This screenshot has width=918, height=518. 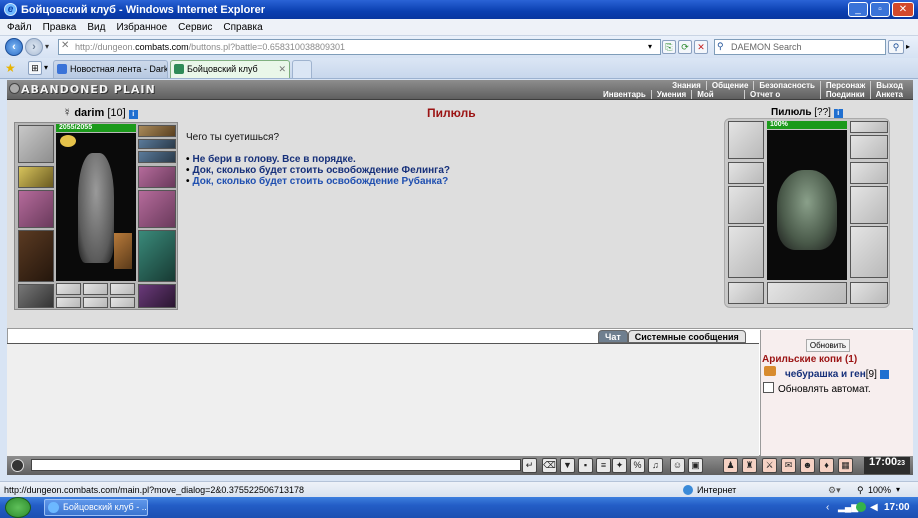 I want to click on link-social: Общение, so click(x=731, y=85).